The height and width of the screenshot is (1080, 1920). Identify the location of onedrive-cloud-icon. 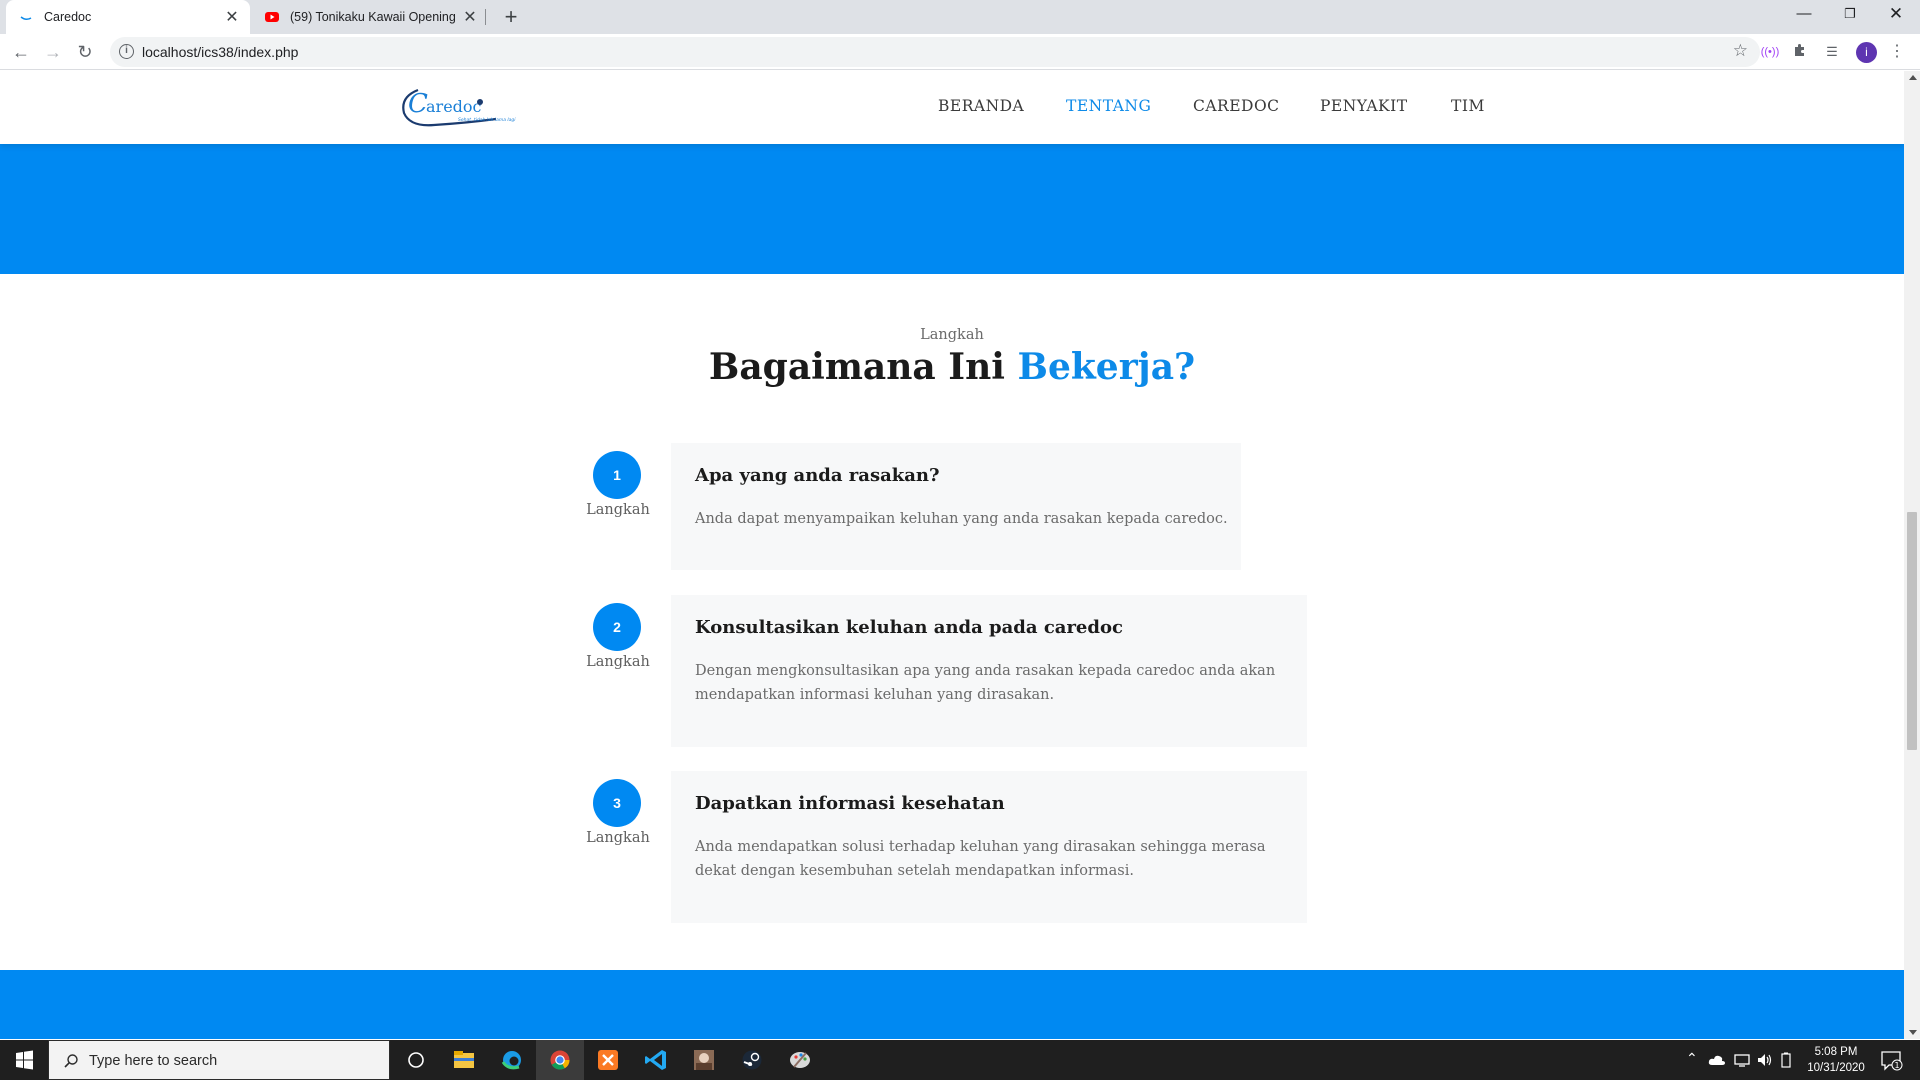
(1717, 1060).